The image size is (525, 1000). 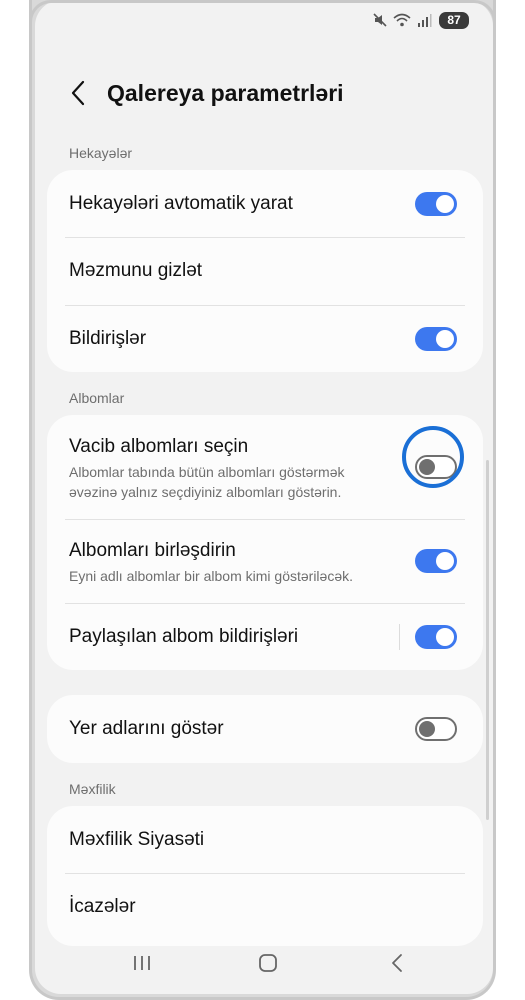 I want to click on toggle-show-locations, so click(x=436, y=729).